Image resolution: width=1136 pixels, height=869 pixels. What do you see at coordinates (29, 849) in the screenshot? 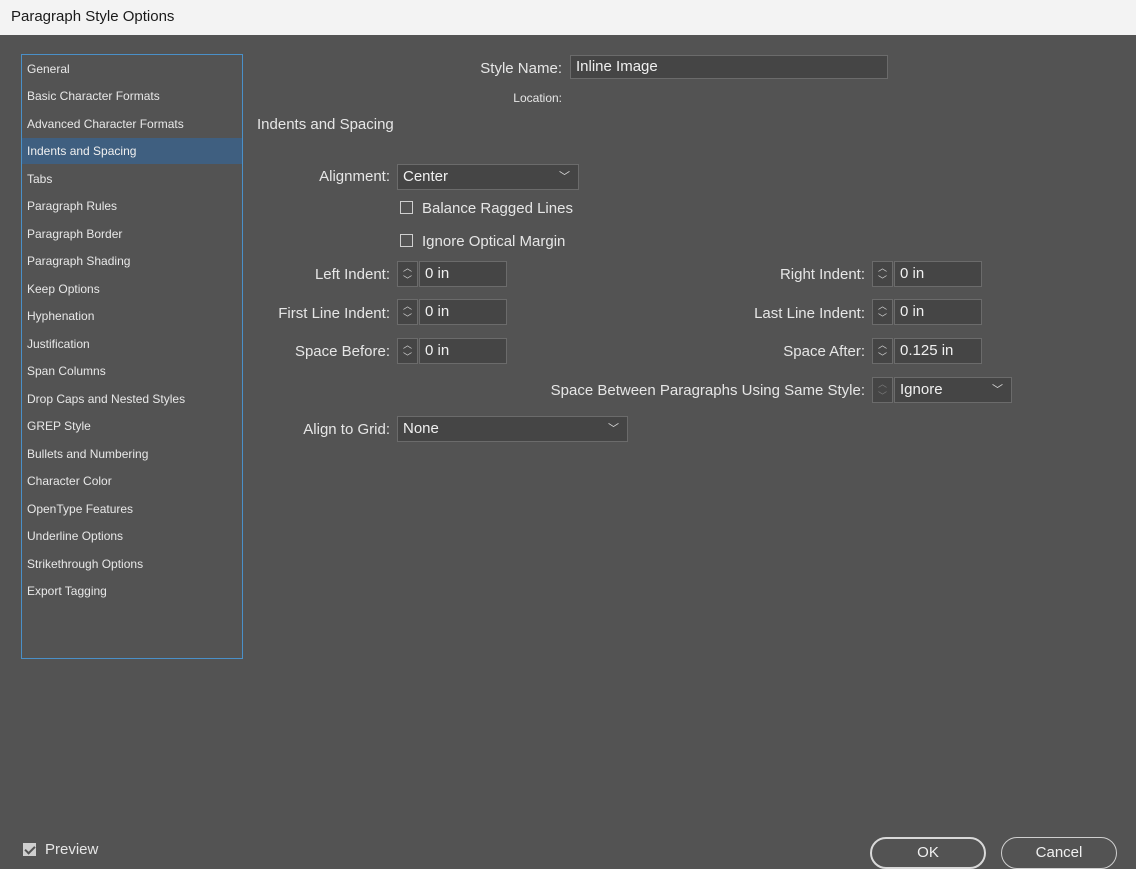
I see `preview-checkbox` at bounding box center [29, 849].